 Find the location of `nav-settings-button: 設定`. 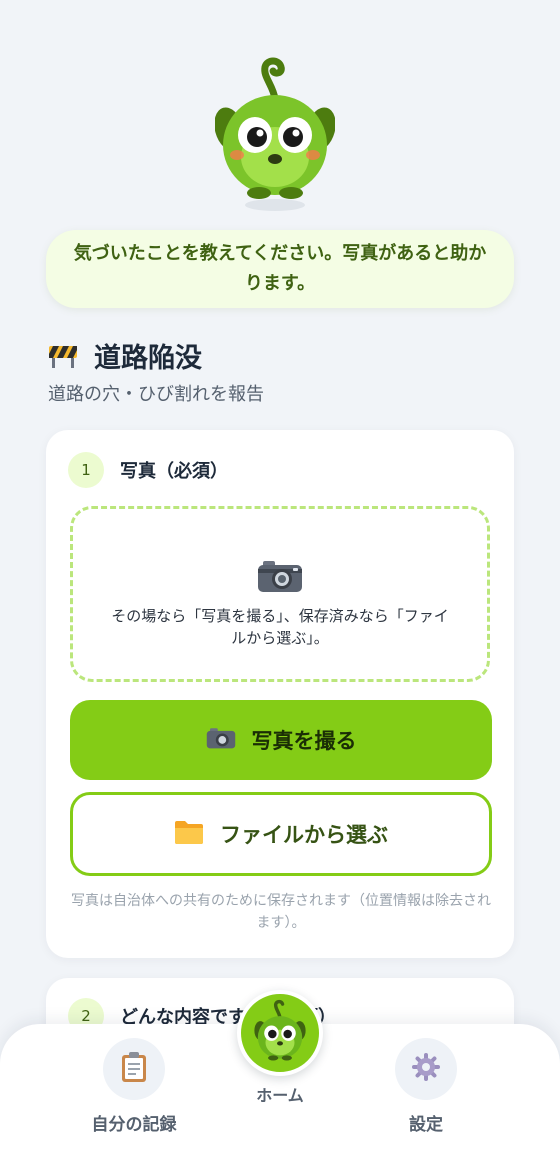

nav-settings-button: 設定 is located at coordinates (426, 1086).